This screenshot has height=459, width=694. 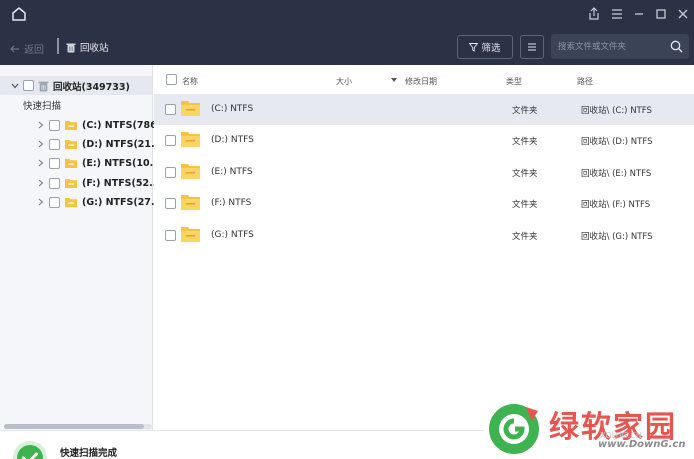 What do you see at coordinates (642, 444) in the screenshot?
I see `watermark-url: www.DownG.cn` at bounding box center [642, 444].